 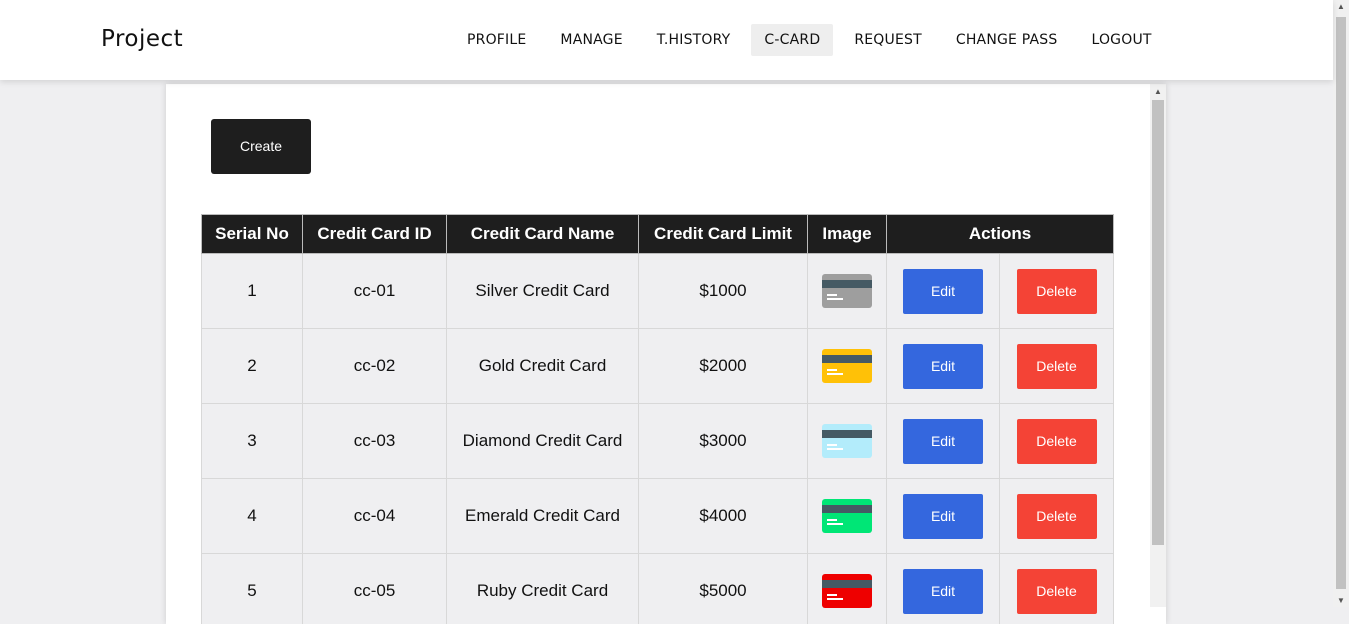 I want to click on card-limit-cell: $1000, so click(x=723, y=291).